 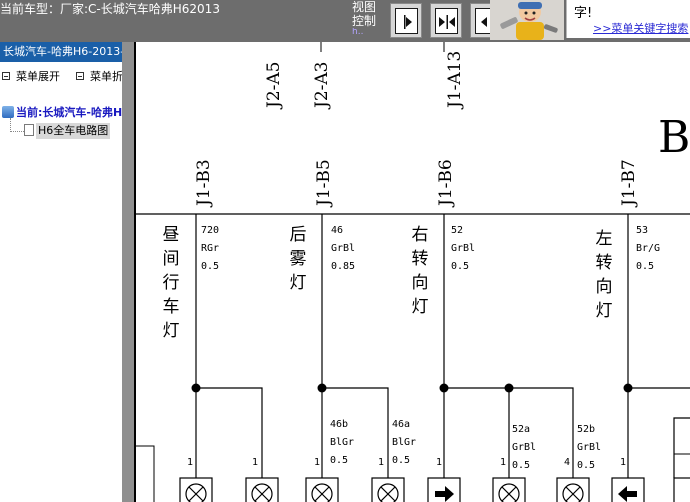 I want to click on help-text: 字!, so click(x=583, y=13).